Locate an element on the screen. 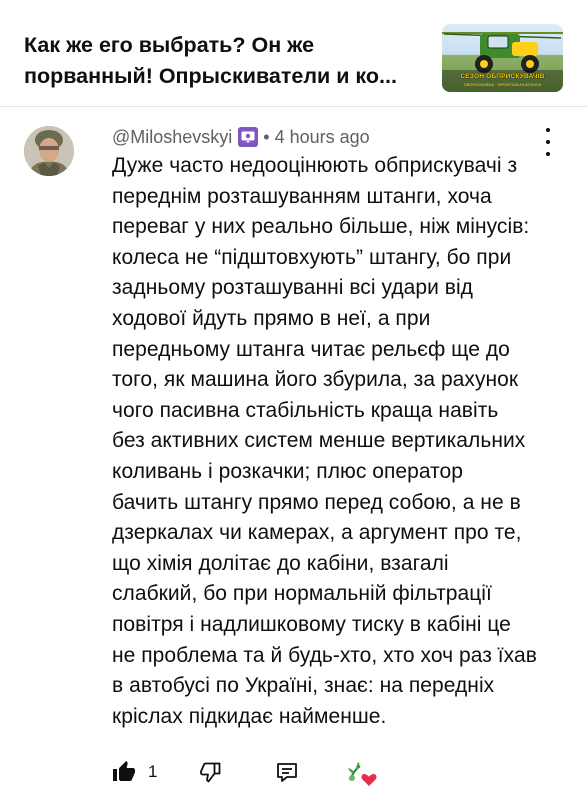 This screenshot has width=587, height=800. thumbnail-subcaption: ОБПРИСКУВАЧІ · ФРОНТАЛЬНІ ШТАНГИ is located at coordinates (502, 84).